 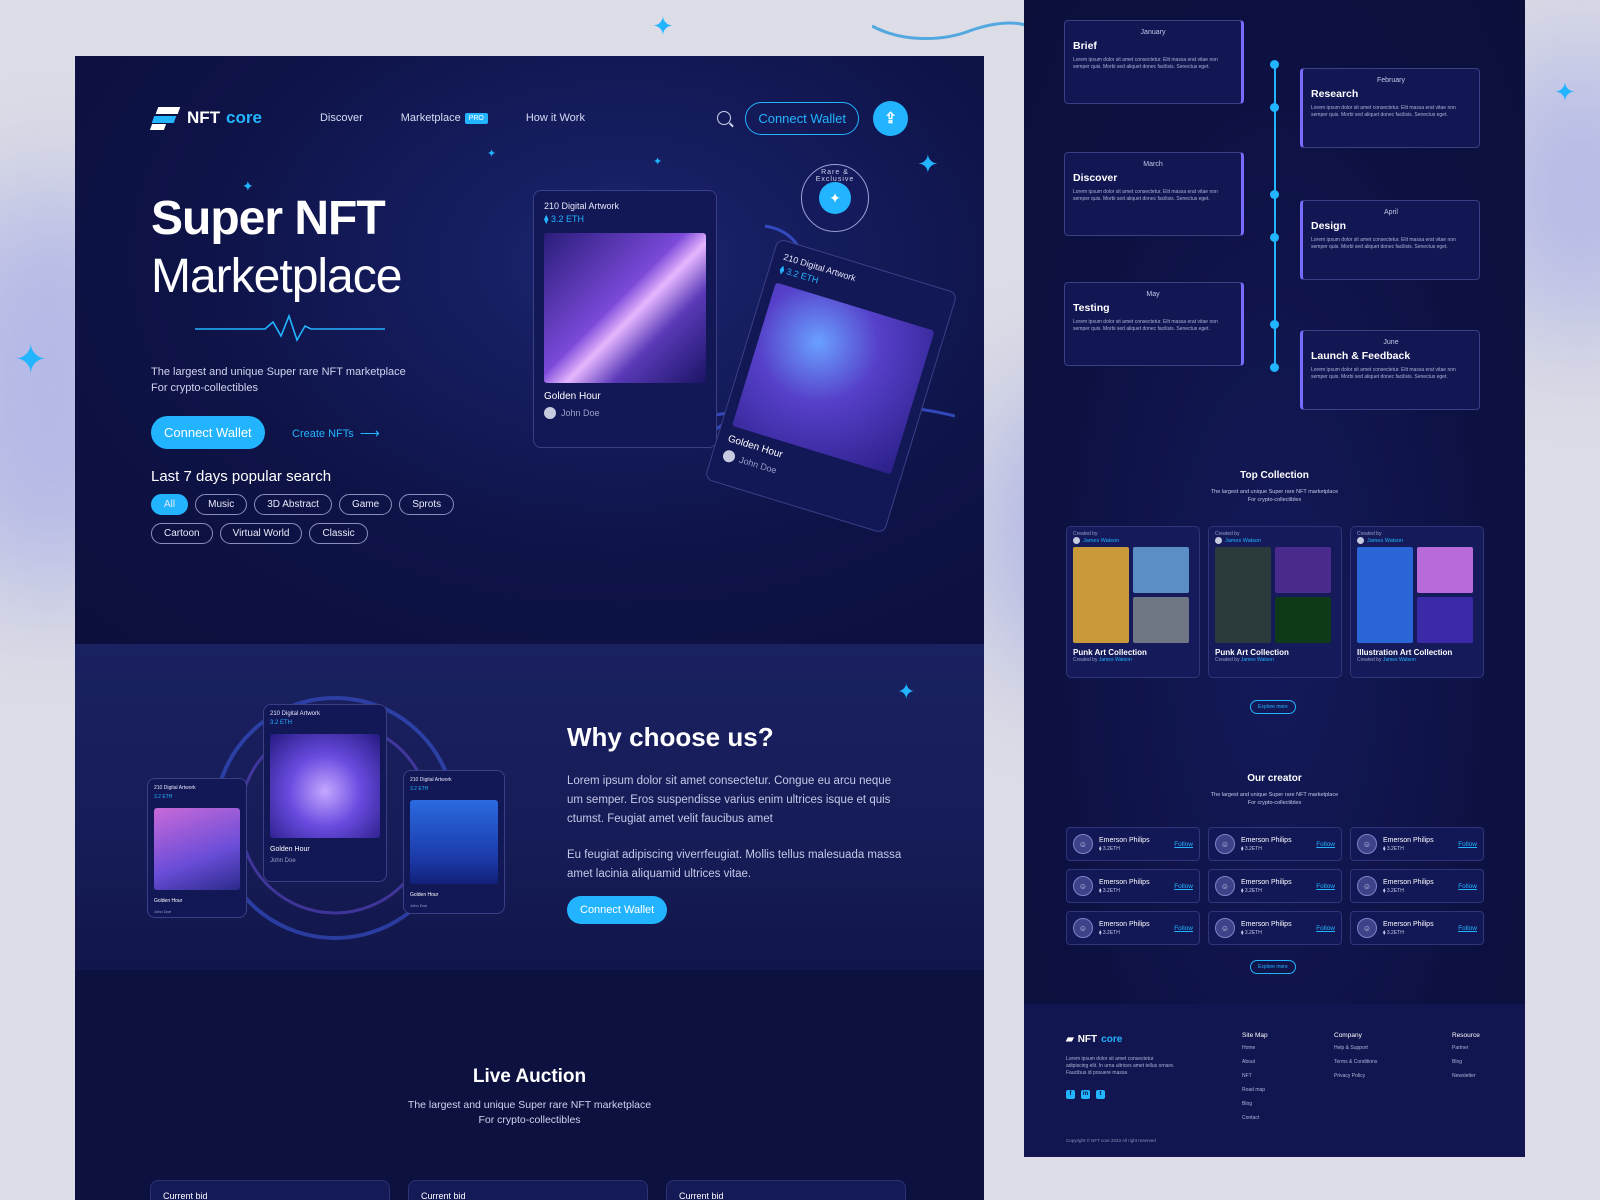 I want to click on logo: NFT core, so click(x=205, y=118).